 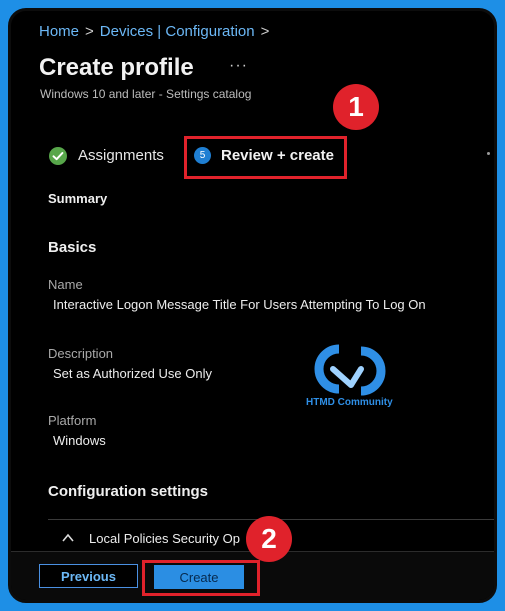 I want to click on callout-badge-2: 2, so click(x=269, y=539).